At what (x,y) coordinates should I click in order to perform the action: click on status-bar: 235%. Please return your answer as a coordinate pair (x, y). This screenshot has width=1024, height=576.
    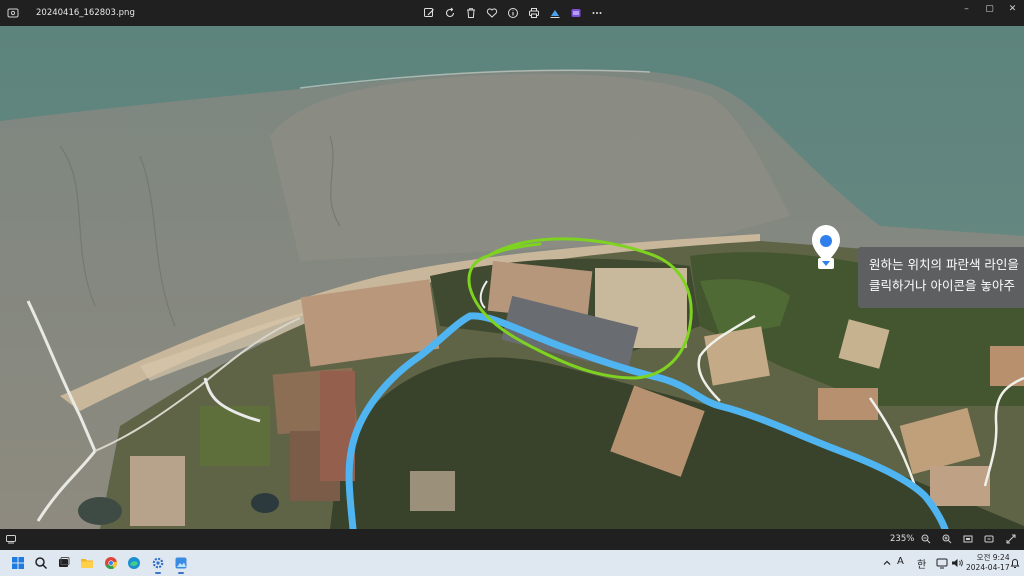
    Looking at the image, I should click on (512, 539).